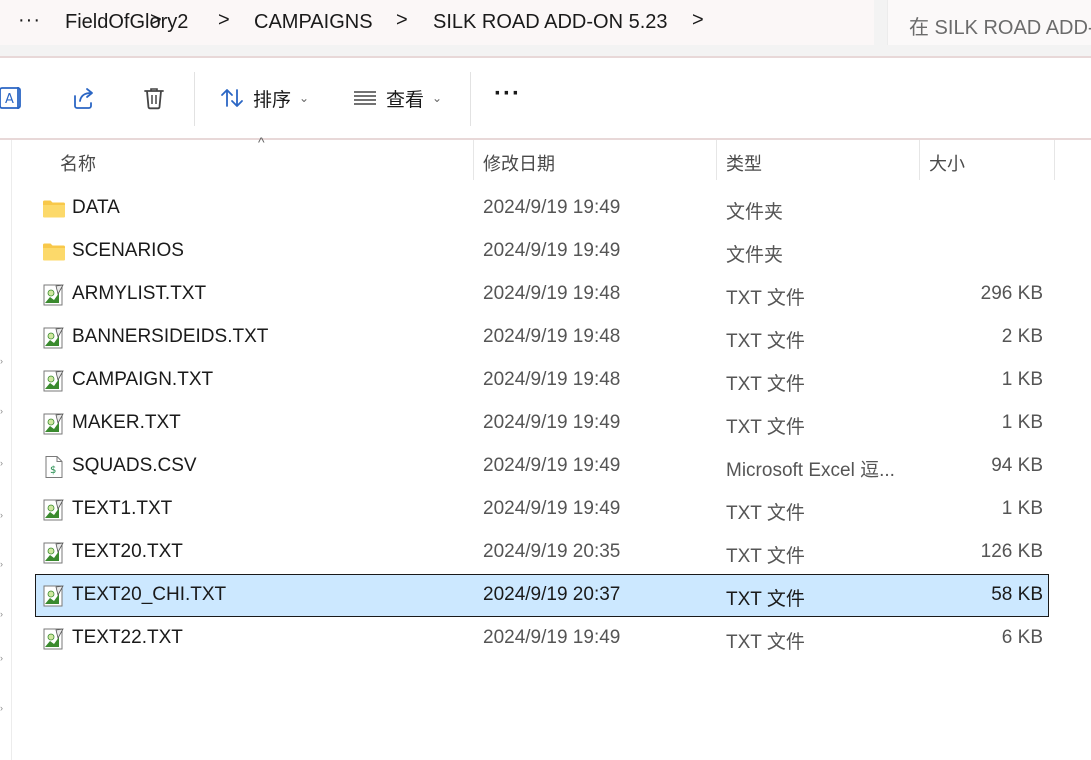 The width and height of the screenshot is (1091, 760). What do you see at coordinates (550, 22) in the screenshot?
I see `breadcrumb-item-silk-road: SILK ROAD ADD-ON 5.23` at bounding box center [550, 22].